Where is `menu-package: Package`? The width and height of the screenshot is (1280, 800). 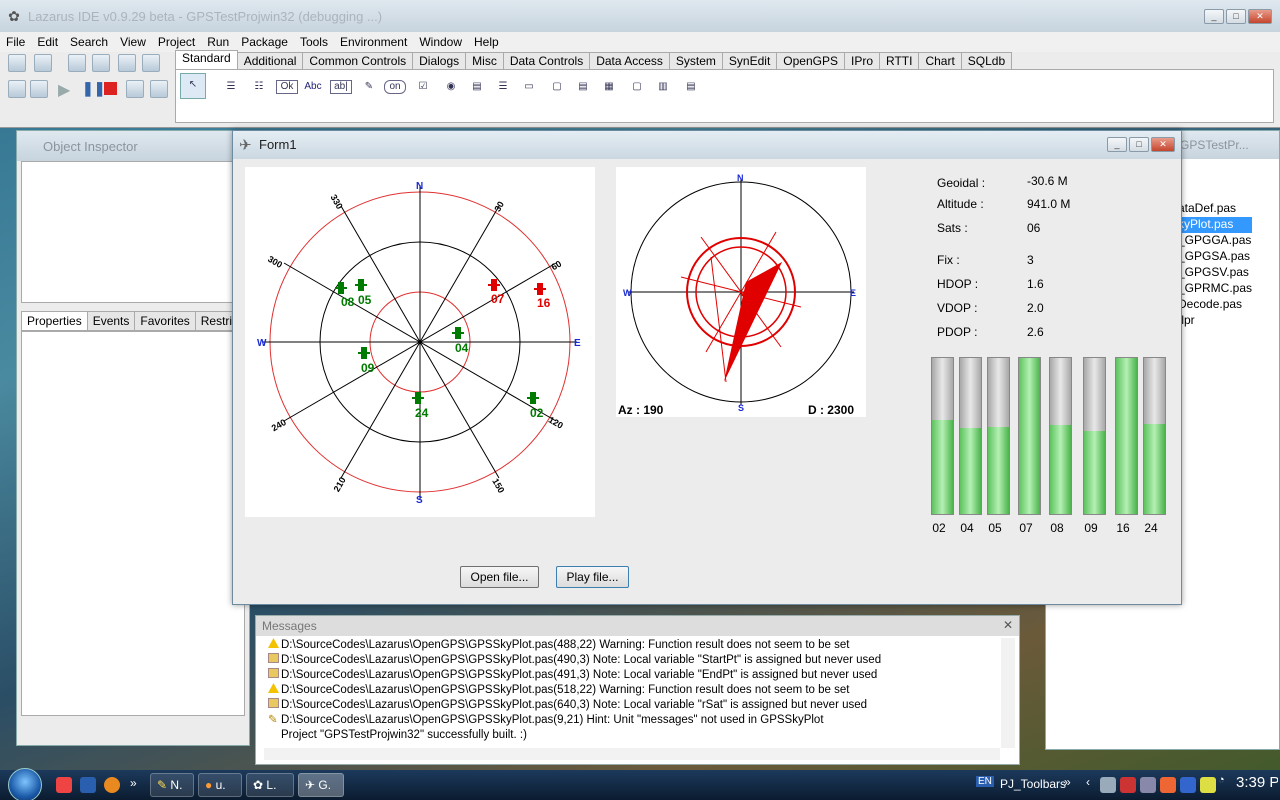
menu-package: Package is located at coordinates (264, 42).